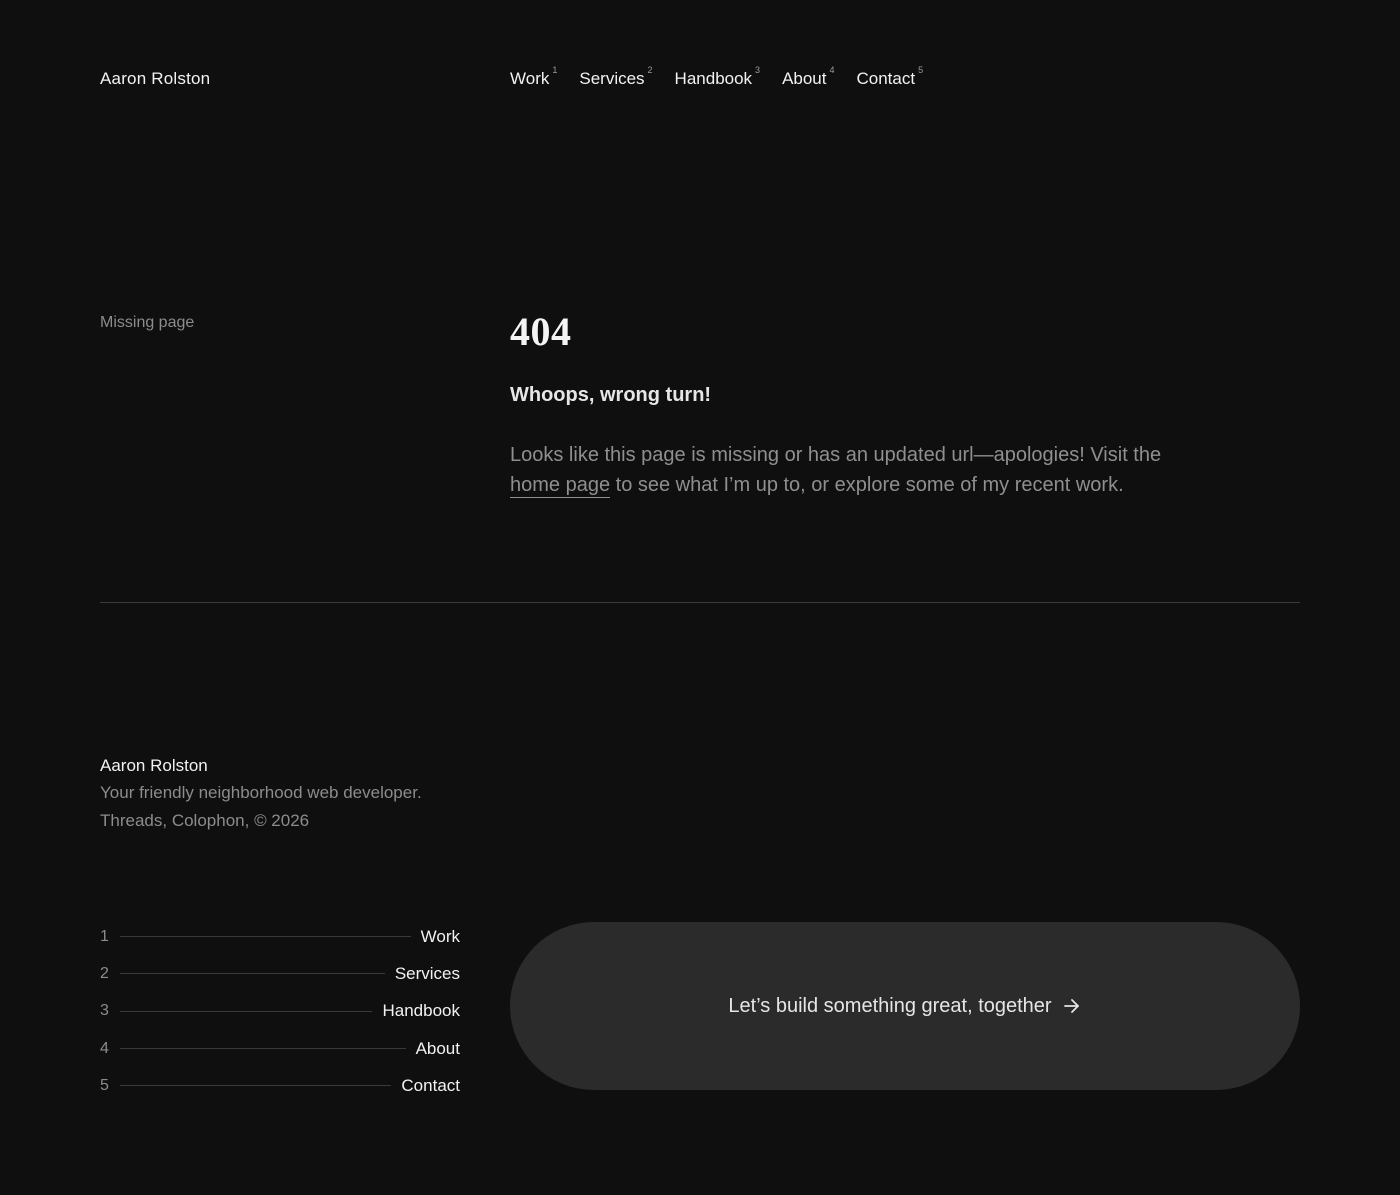 This screenshot has width=1400, height=1195. Describe the element at coordinates (282, 820) in the screenshot. I see `copyright: © 2026` at that location.